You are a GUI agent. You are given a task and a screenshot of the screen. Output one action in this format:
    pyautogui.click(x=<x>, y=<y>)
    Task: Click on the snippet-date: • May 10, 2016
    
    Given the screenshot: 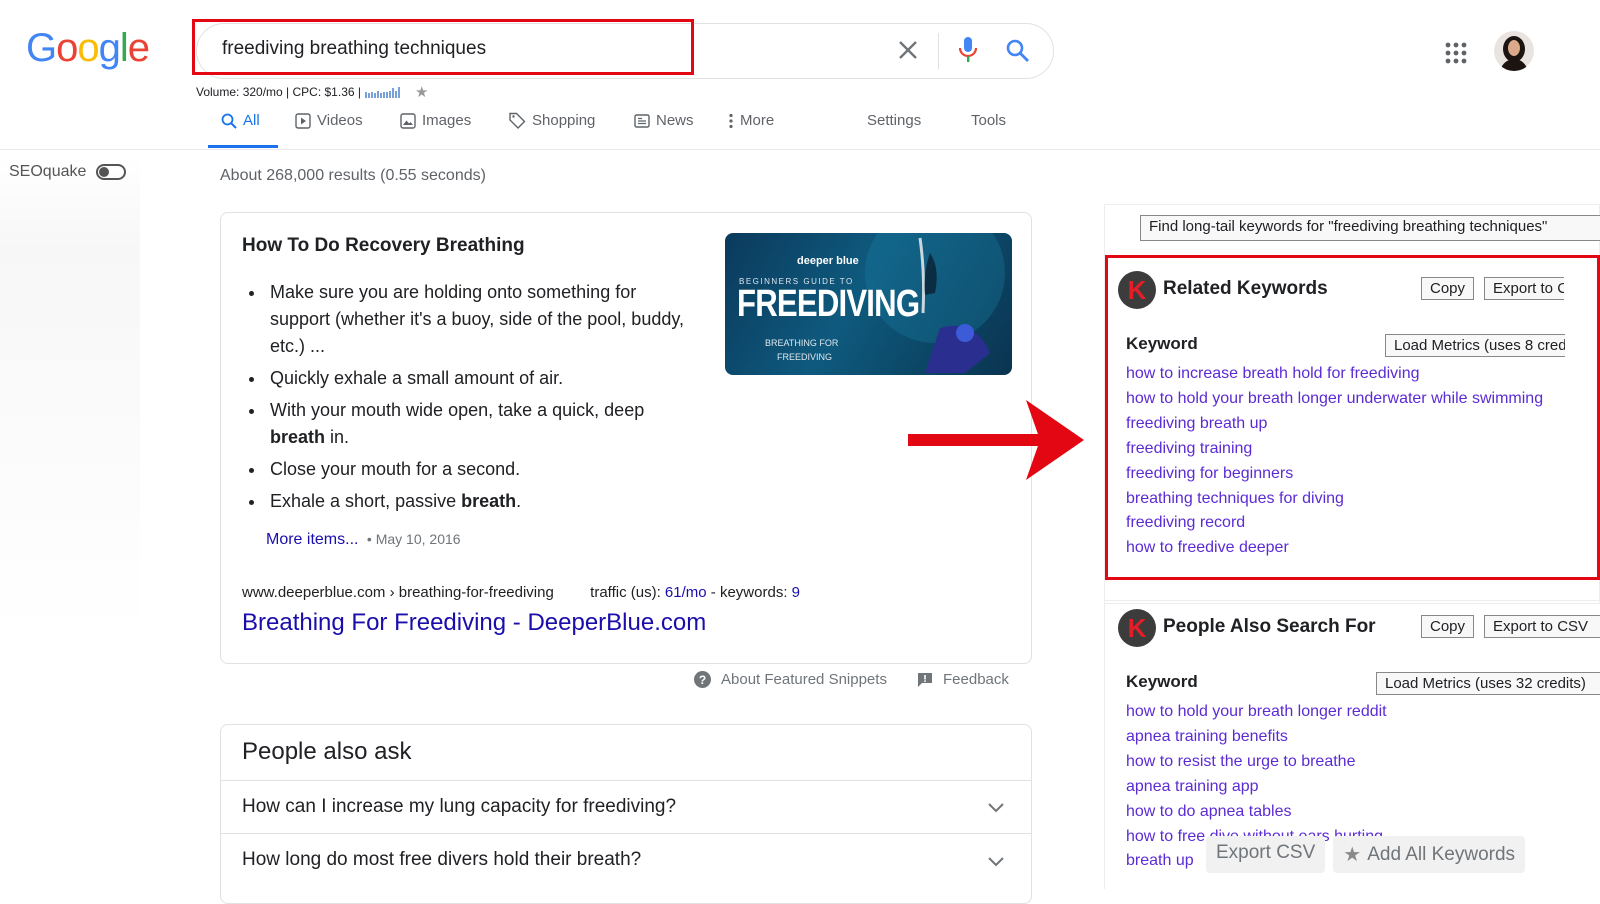 What is the action you would take?
    pyautogui.click(x=413, y=539)
    